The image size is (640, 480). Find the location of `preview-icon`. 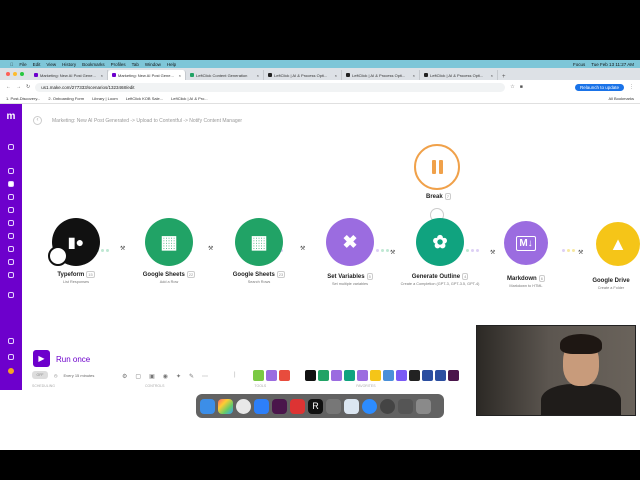

preview-icon is located at coordinates (351, 406).